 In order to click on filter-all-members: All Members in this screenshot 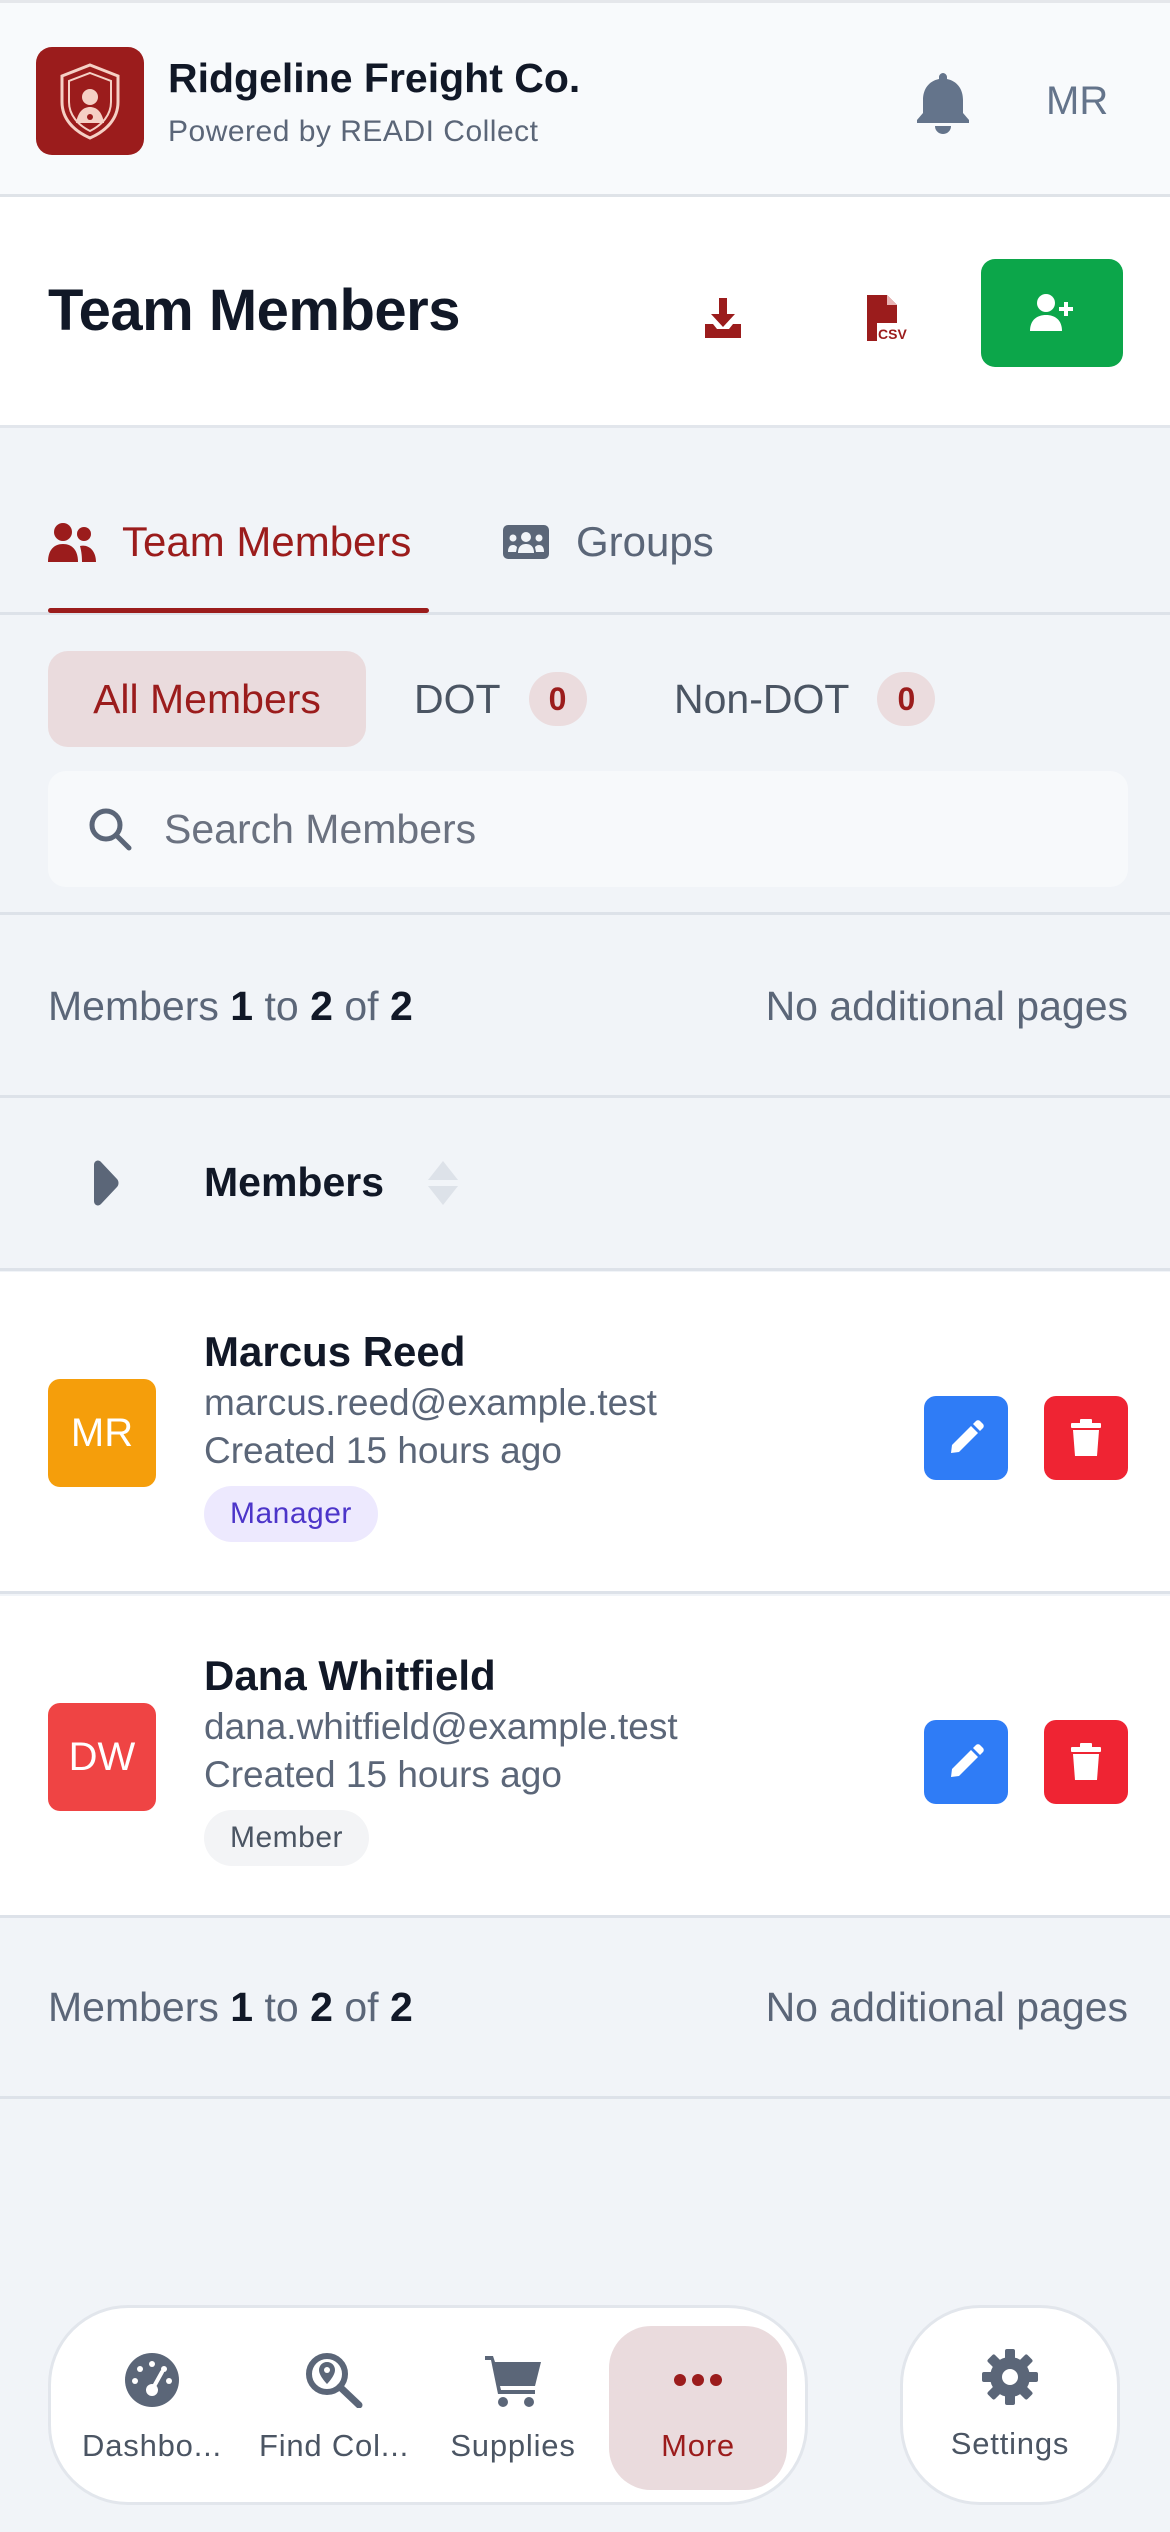, I will do `click(207, 699)`.